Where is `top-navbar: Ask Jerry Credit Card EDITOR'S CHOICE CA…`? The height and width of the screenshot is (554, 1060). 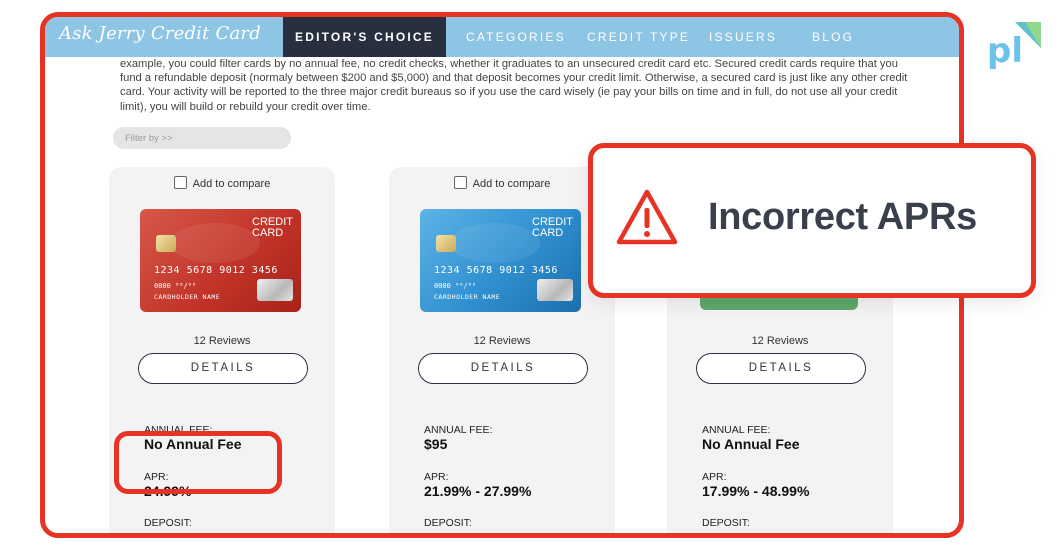 top-navbar: Ask Jerry Credit Card EDITOR'S CHOICE CA… is located at coordinates (502, 37).